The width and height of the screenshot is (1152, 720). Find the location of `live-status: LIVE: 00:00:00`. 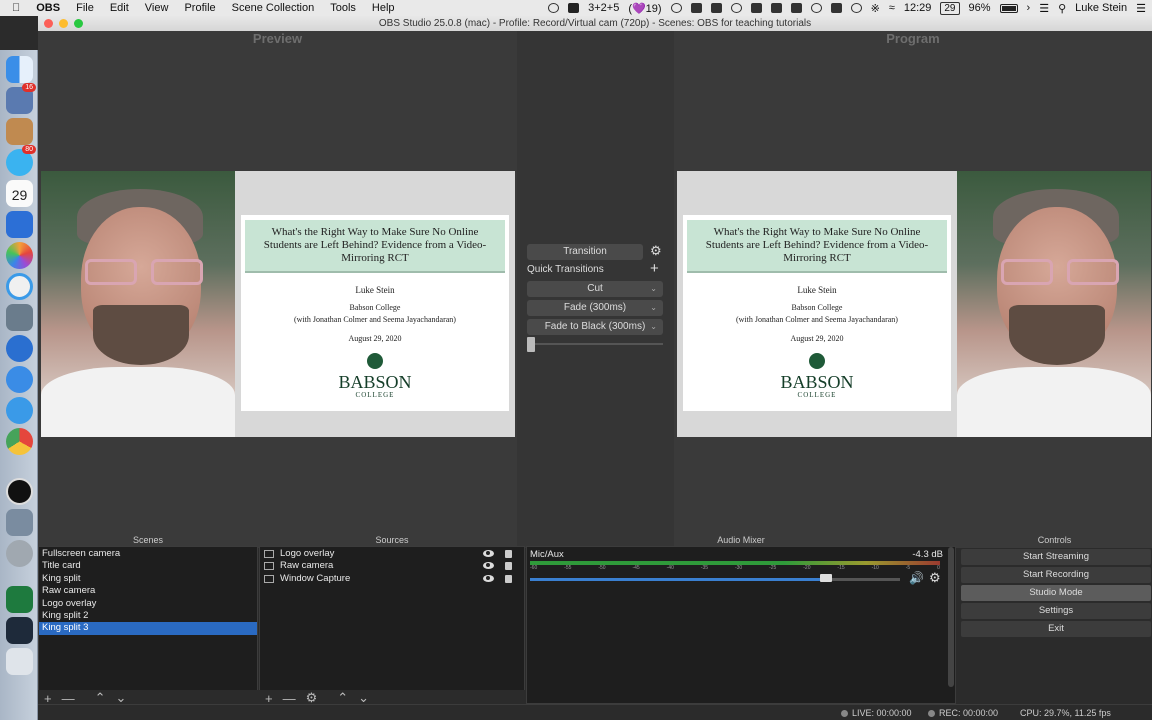

live-status: LIVE: 00:00:00 is located at coordinates (876, 713).